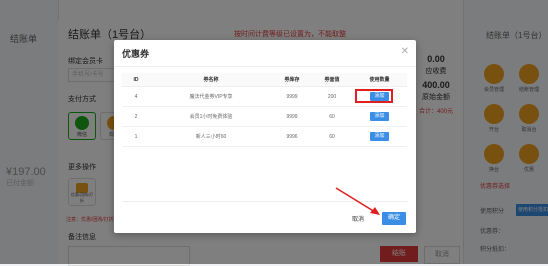 The height and width of the screenshot is (266, 548). I want to click on modal-confirm-button: 确定, so click(394, 218).